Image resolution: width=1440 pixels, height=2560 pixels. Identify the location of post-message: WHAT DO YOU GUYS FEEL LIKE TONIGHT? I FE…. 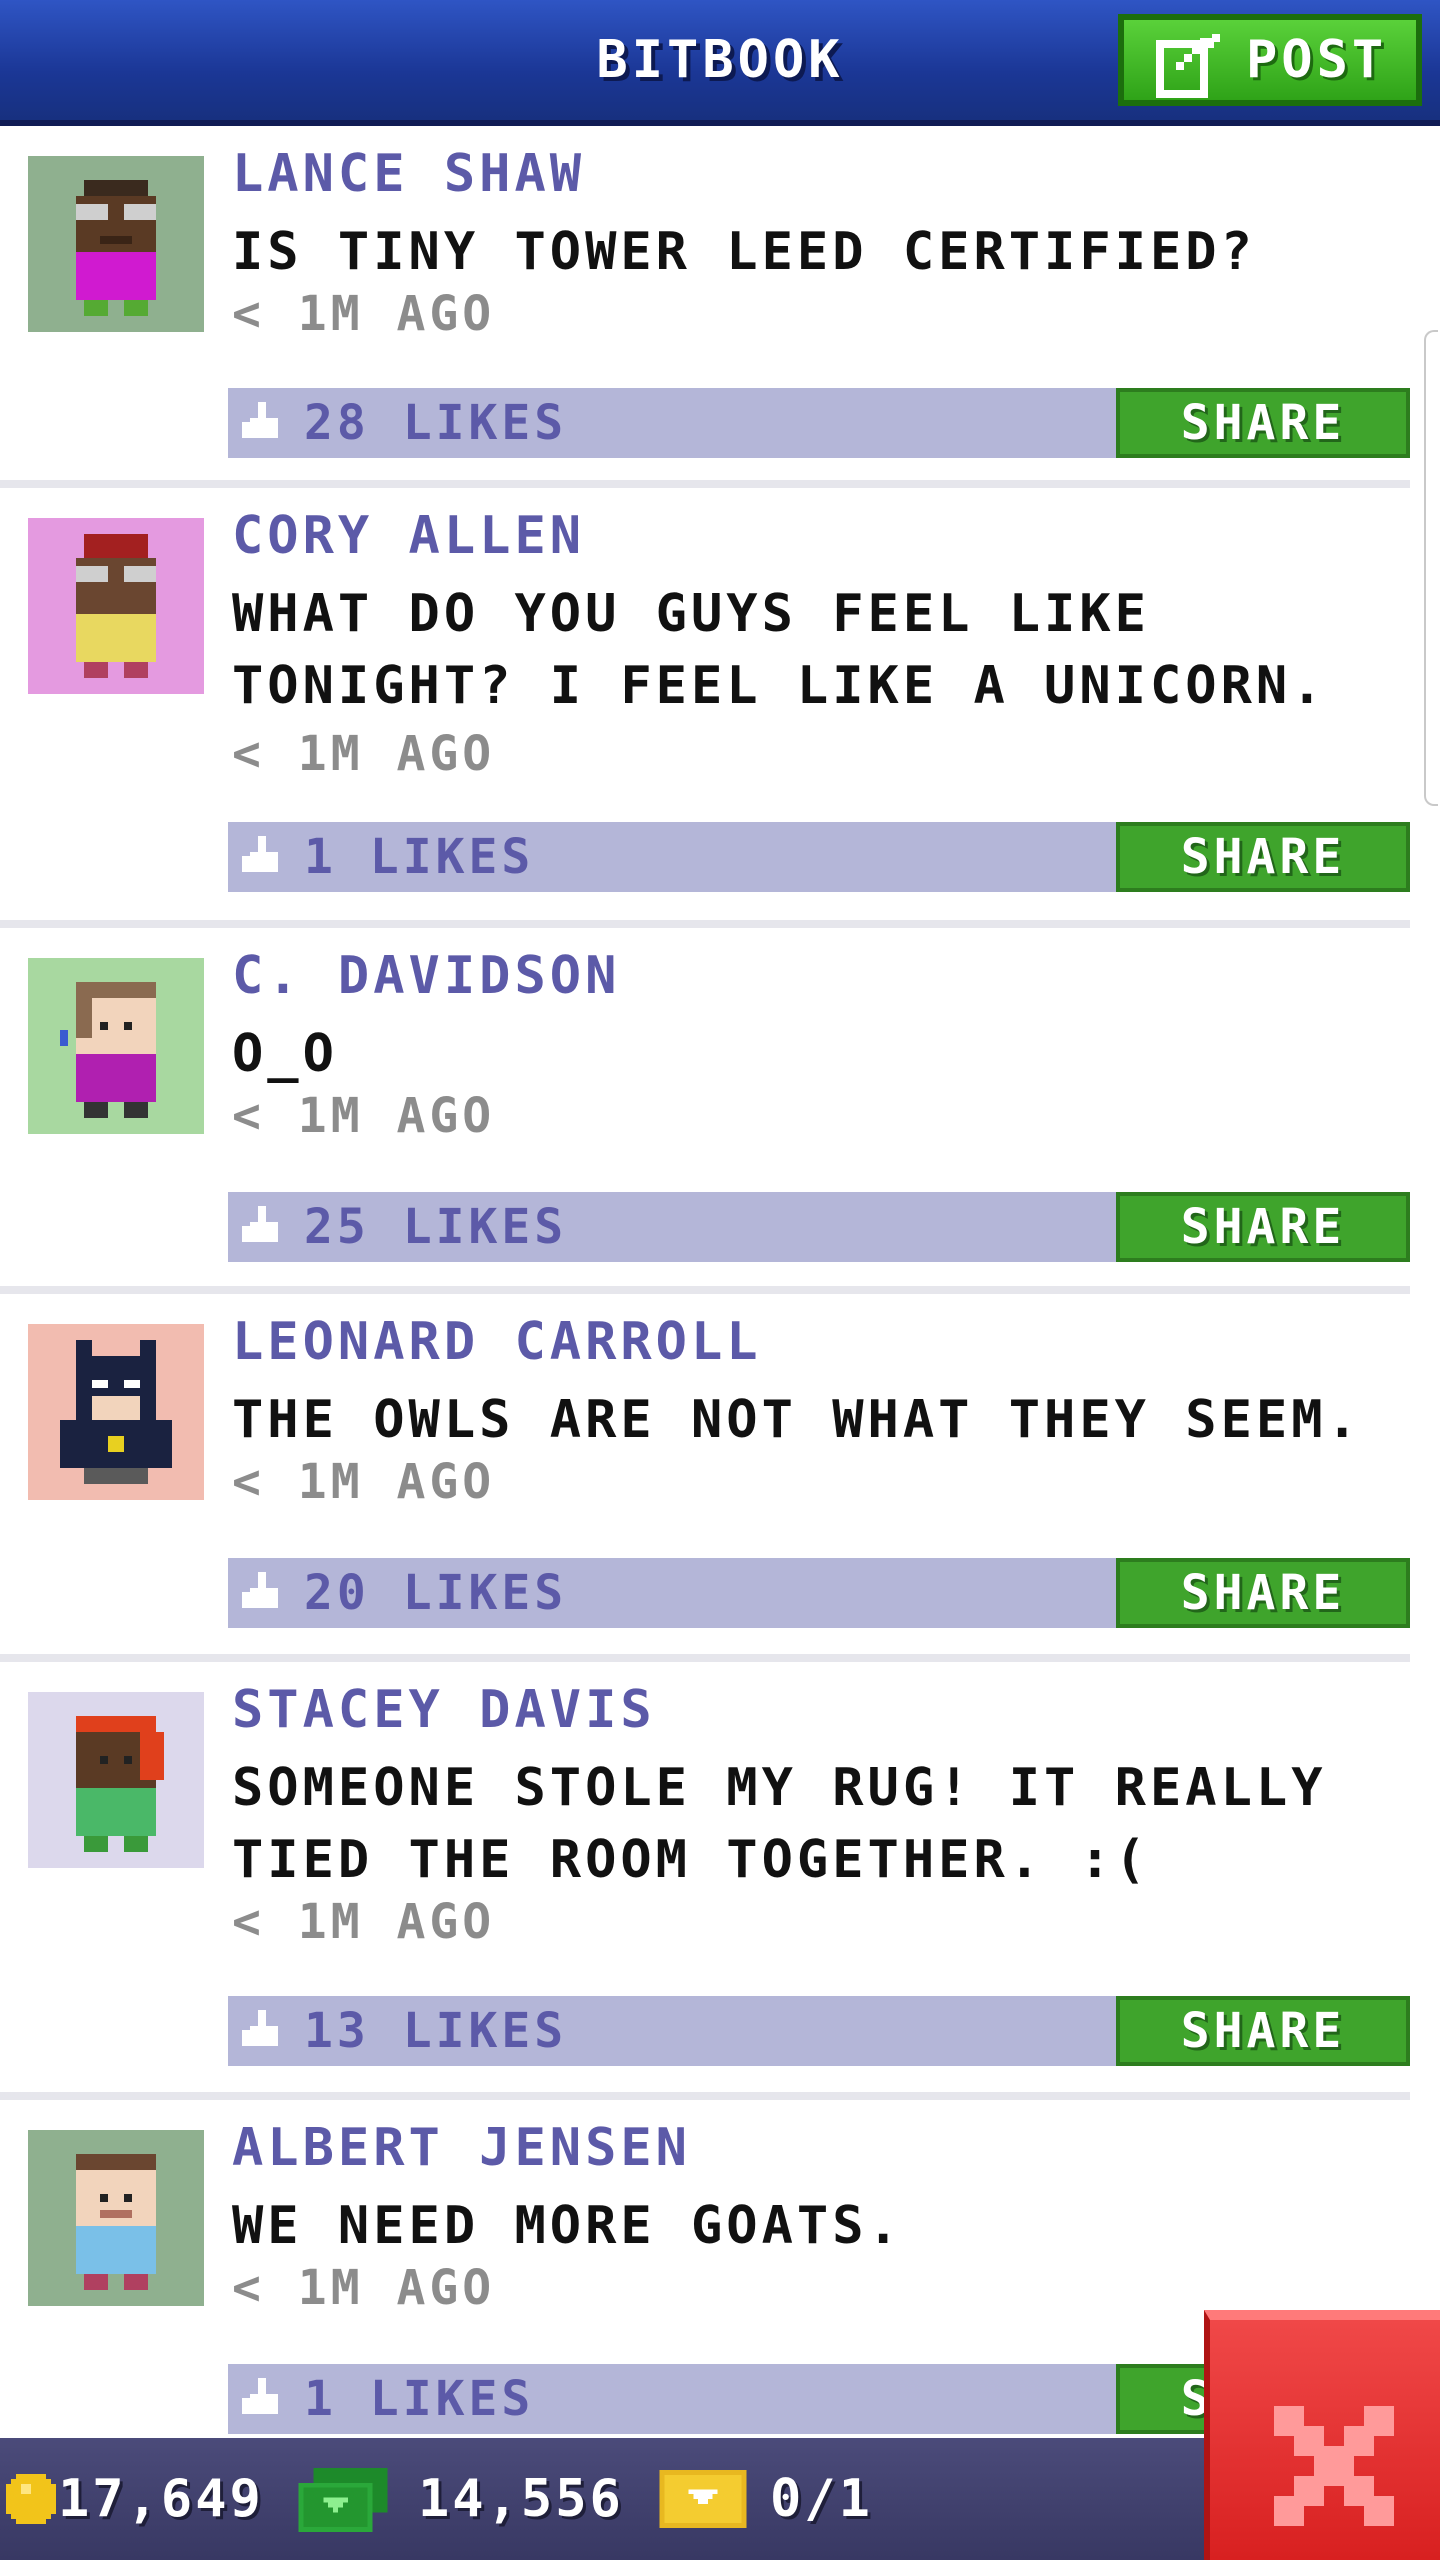
(779, 650).